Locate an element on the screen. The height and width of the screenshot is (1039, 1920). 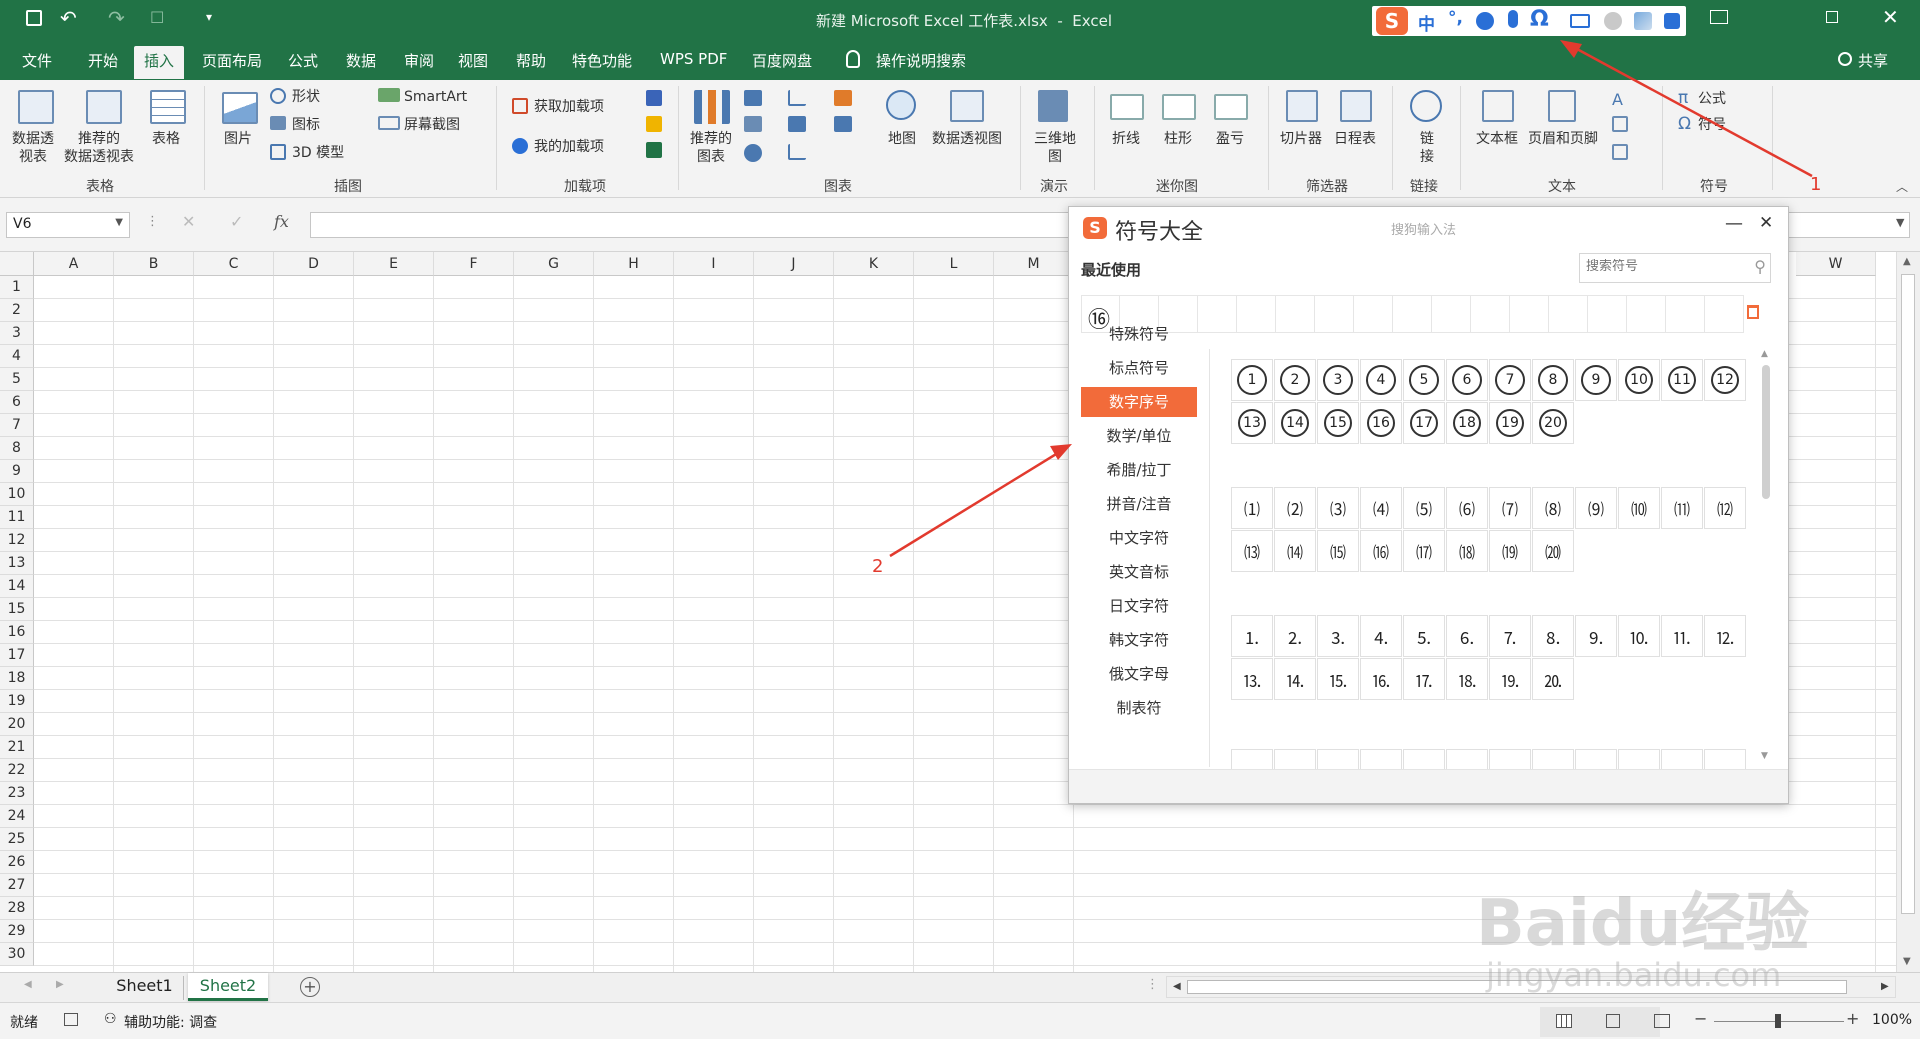
annotation-label-1: 1 is located at coordinates (1816, 184).